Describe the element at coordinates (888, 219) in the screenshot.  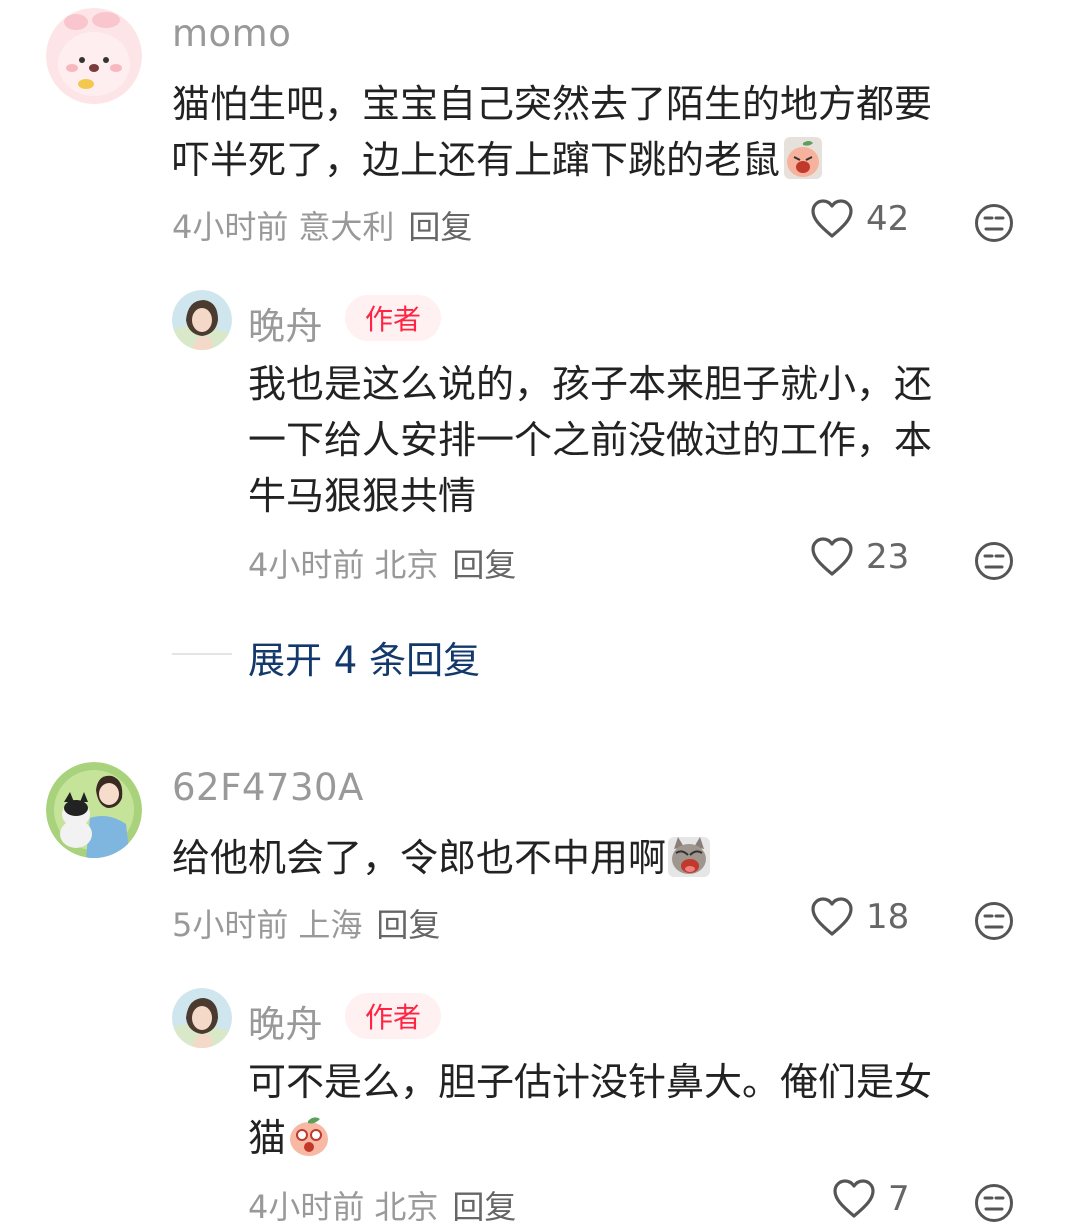
I see `like-count: 42` at that location.